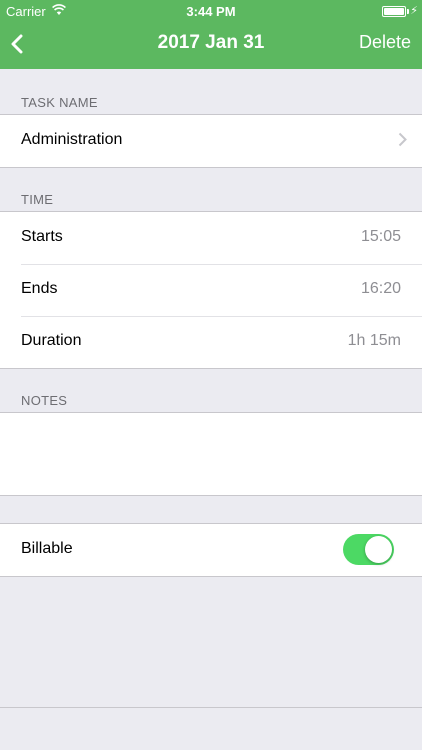 The image size is (422, 750). What do you see at coordinates (42, 236) in the screenshot?
I see `starts-label: Starts` at bounding box center [42, 236].